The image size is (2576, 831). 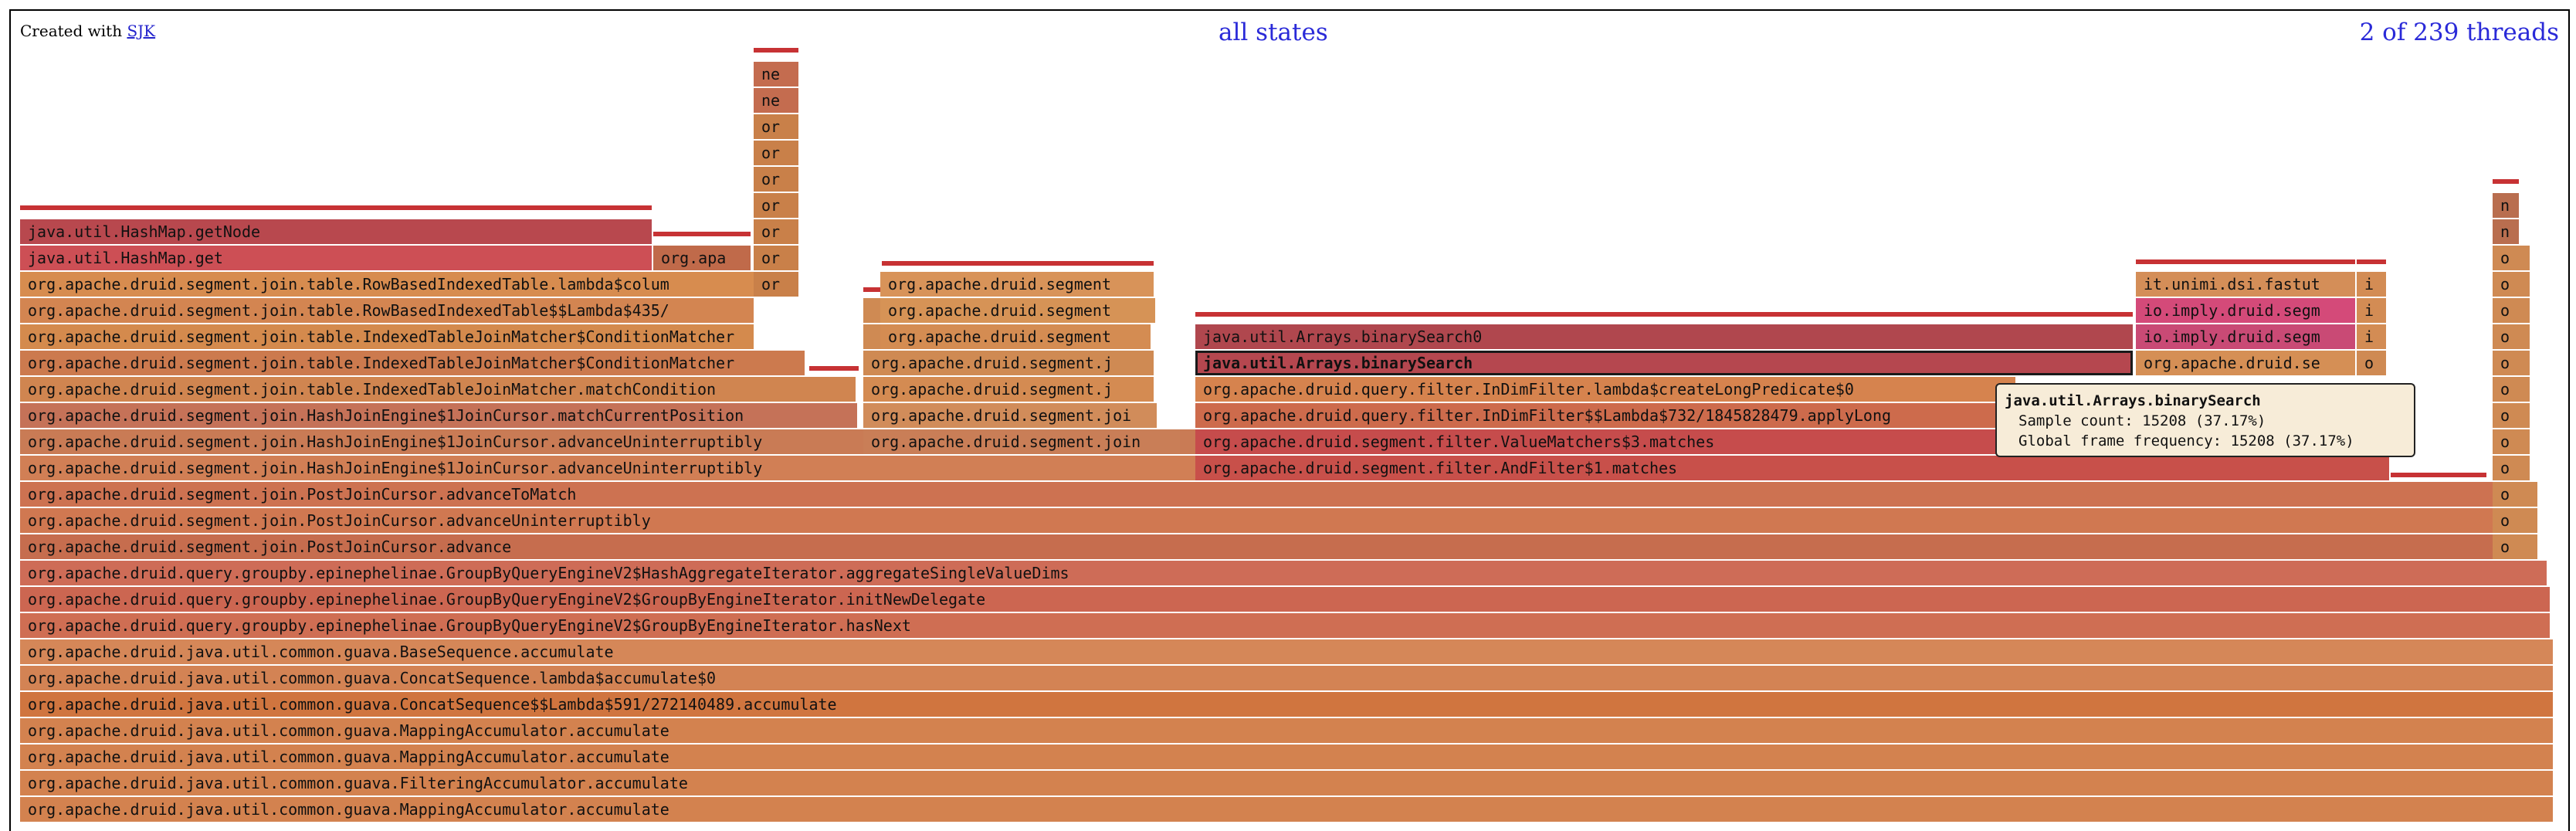 What do you see at coordinates (702, 258) in the screenshot?
I see `stack-frame: org.apa` at bounding box center [702, 258].